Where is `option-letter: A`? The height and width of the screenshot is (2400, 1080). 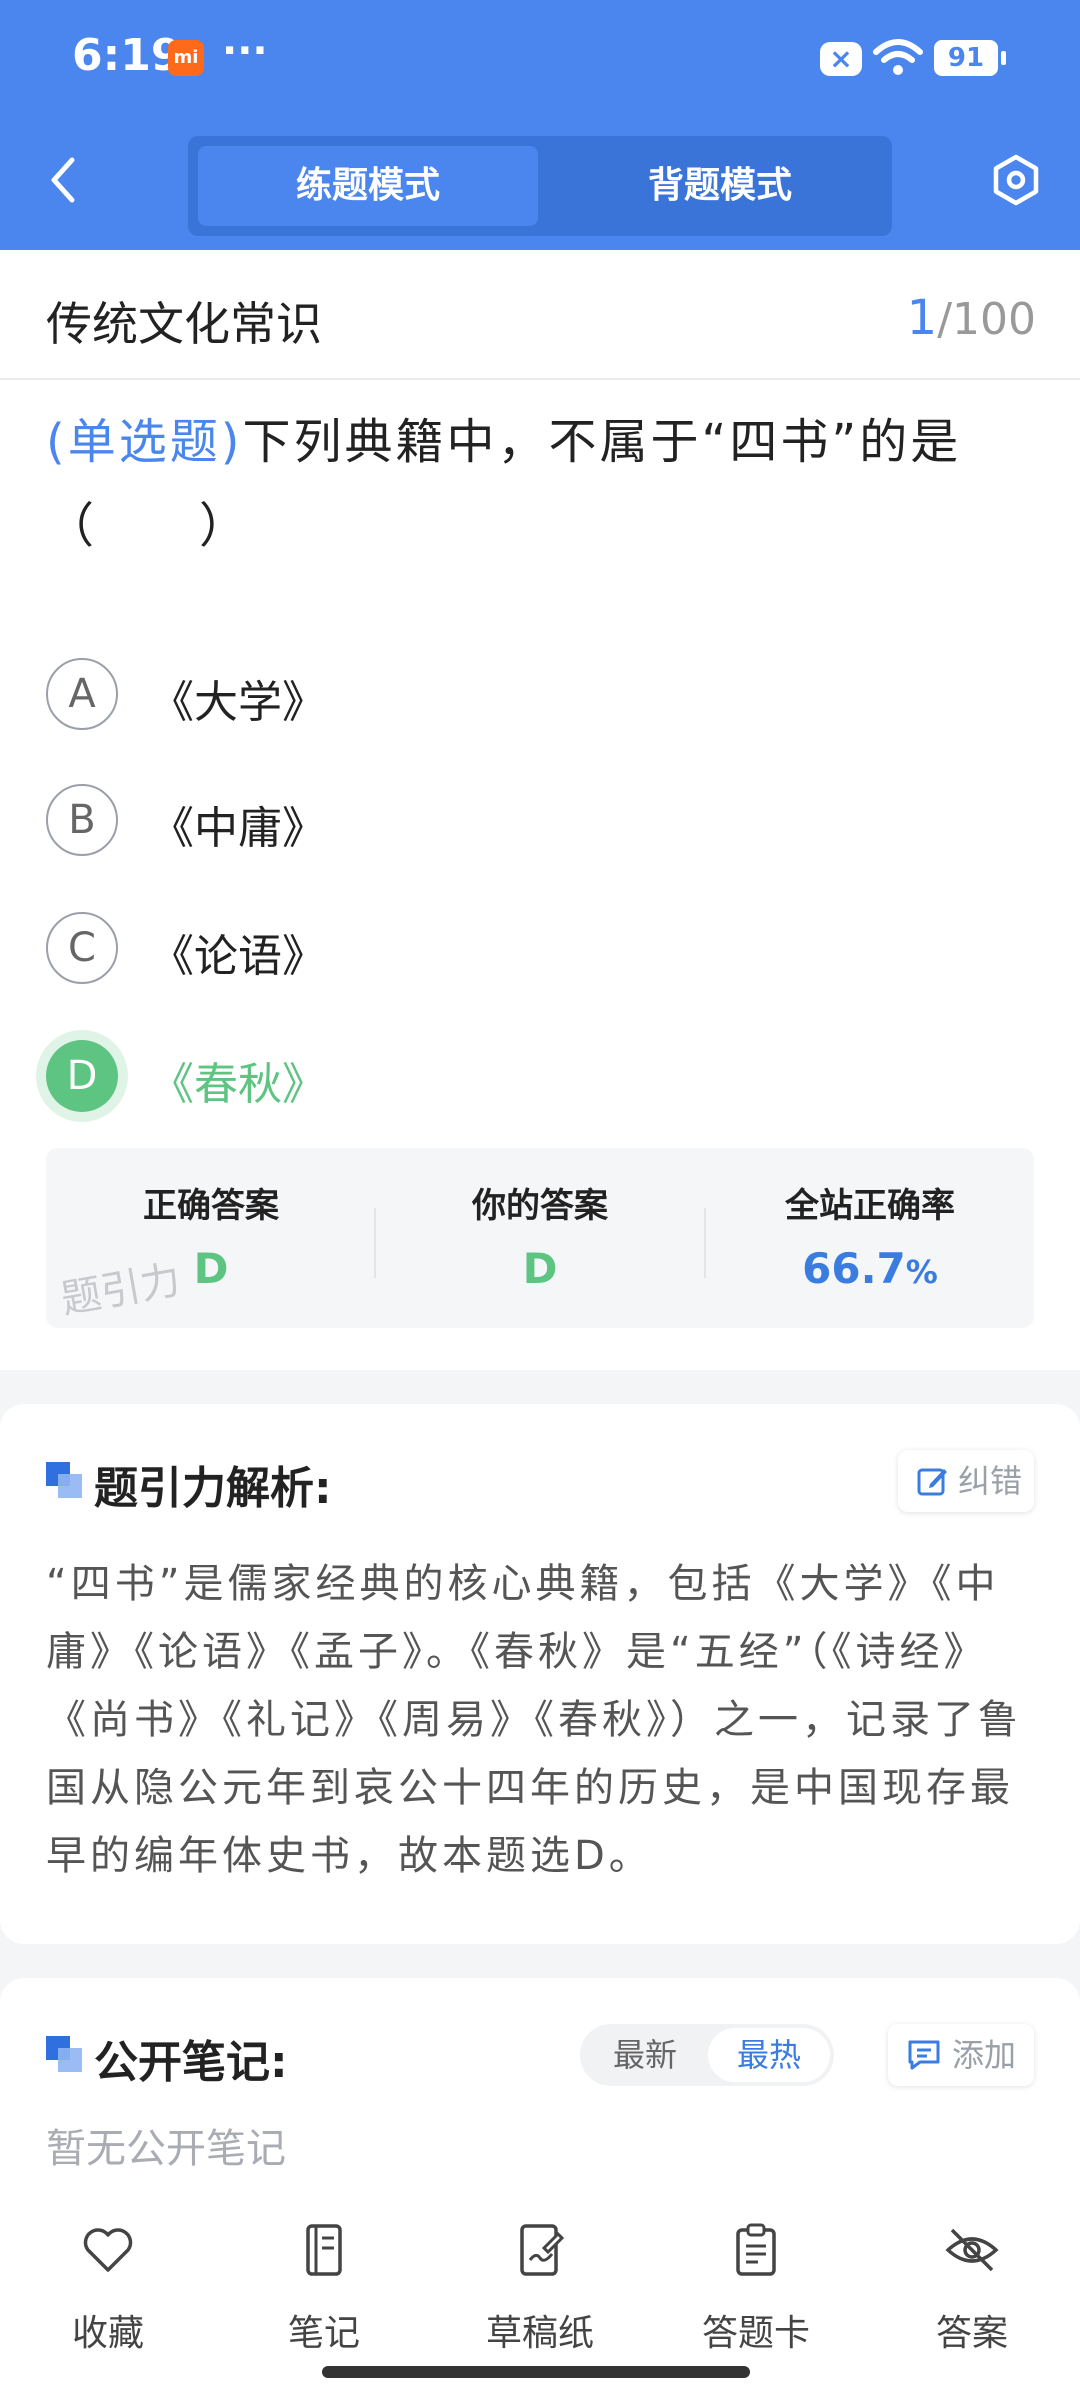
option-letter: A is located at coordinates (82, 694).